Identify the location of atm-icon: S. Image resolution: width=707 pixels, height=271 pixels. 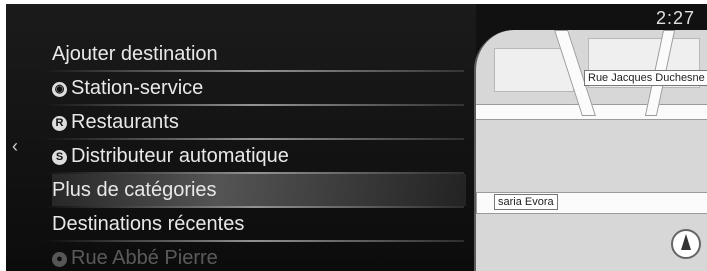
(59, 157).